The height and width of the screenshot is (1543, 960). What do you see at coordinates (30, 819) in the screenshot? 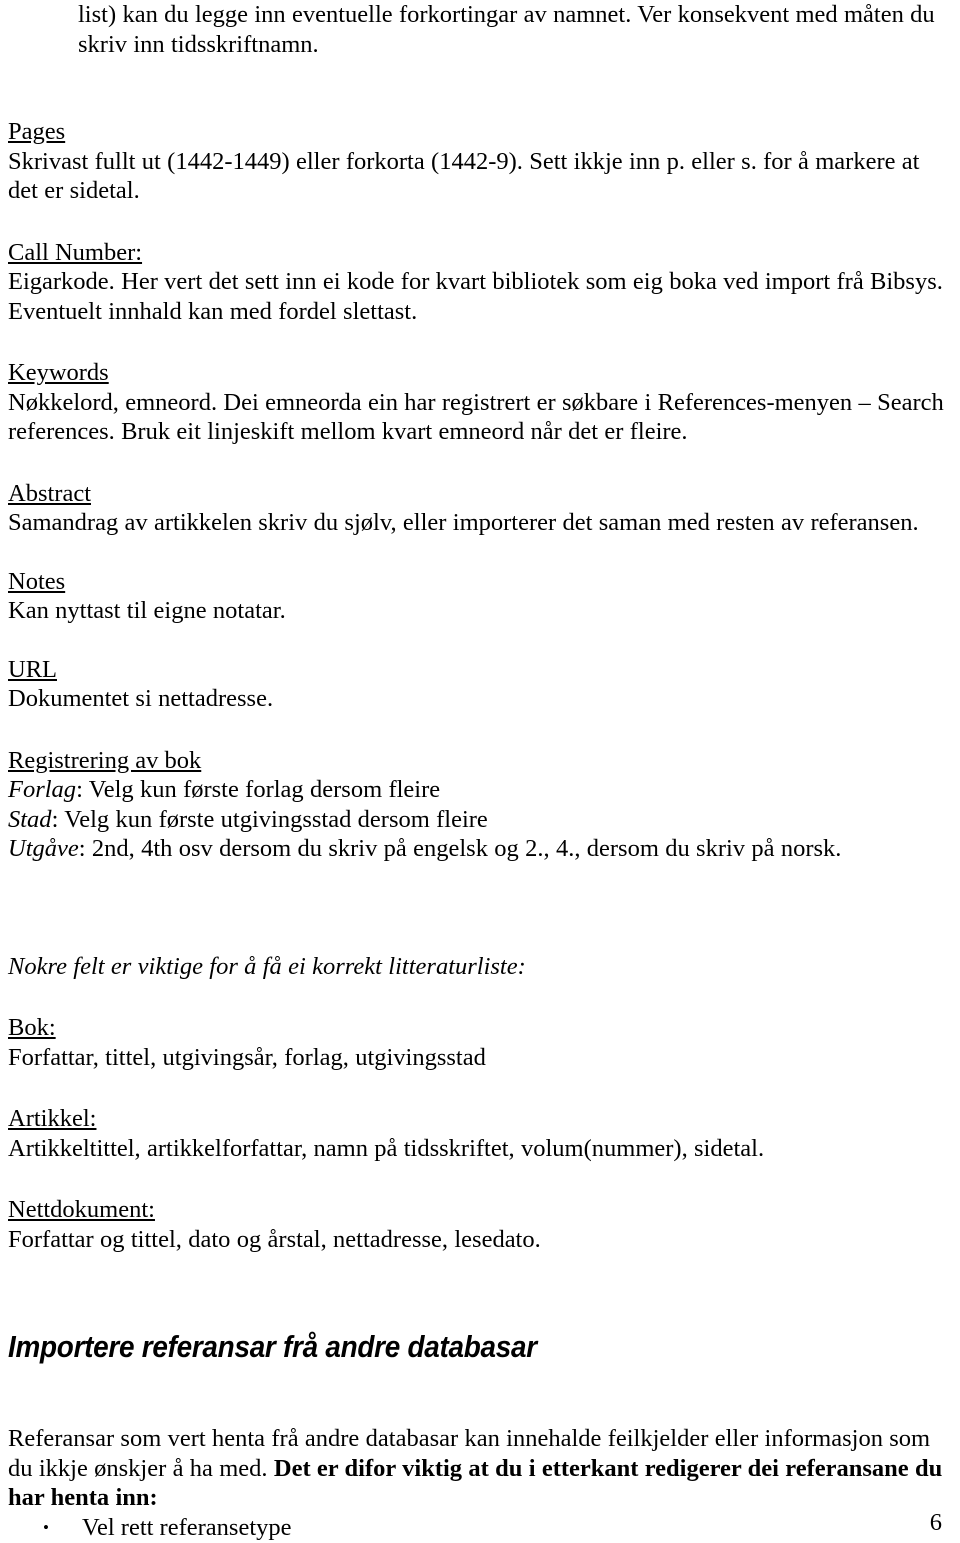
I see `registration-field-label: Stad` at bounding box center [30, 819].